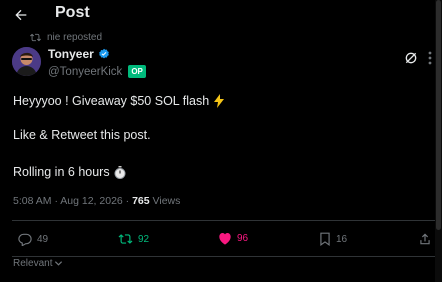 This screenshot has height=282, width=442. I want to click on author-name-row: Tonyeer, so click(79, 54).